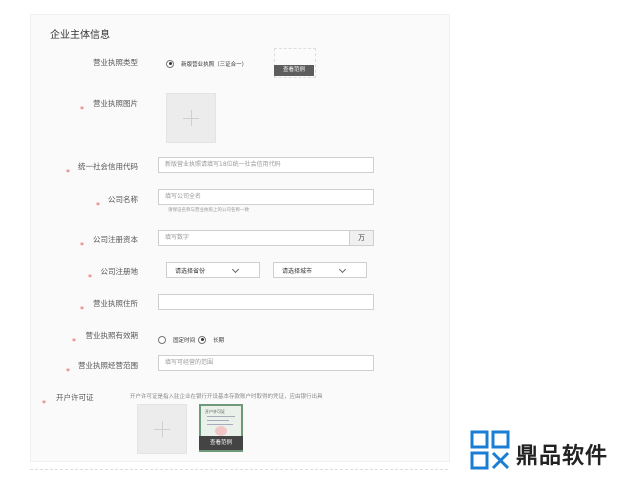 The height and width of the screenshot is (479, 640). Describe the element at coordinates (297, 271) in the screenshot. I see `city-select-value: 请选择城市` at that location.